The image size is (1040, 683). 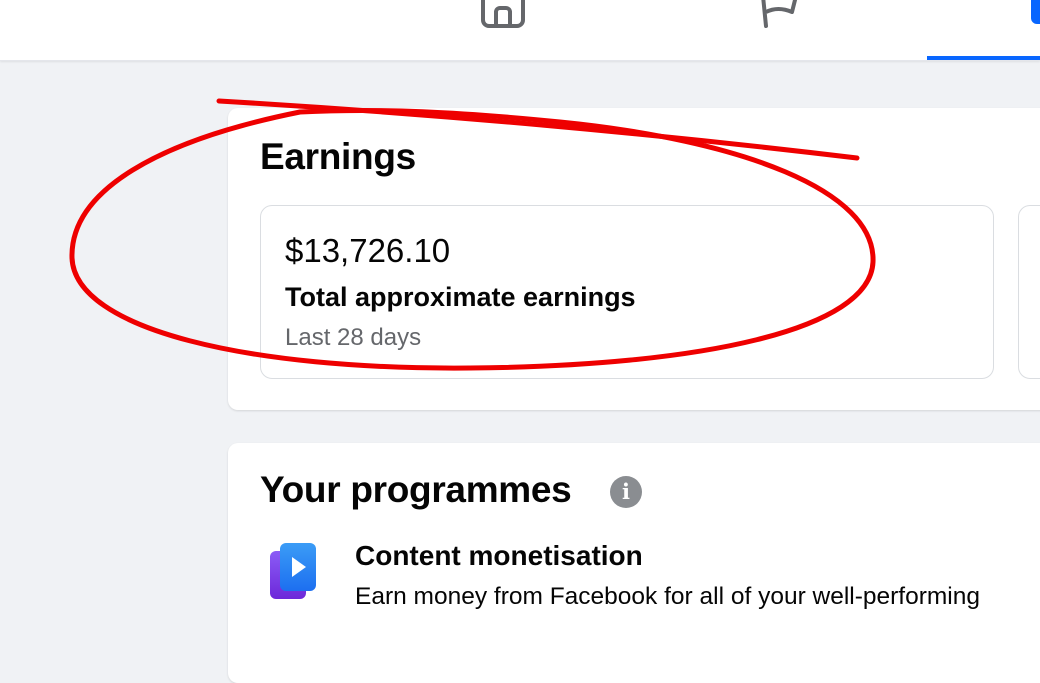 I want to click on info-icon: i, so click(x=626, y=492).